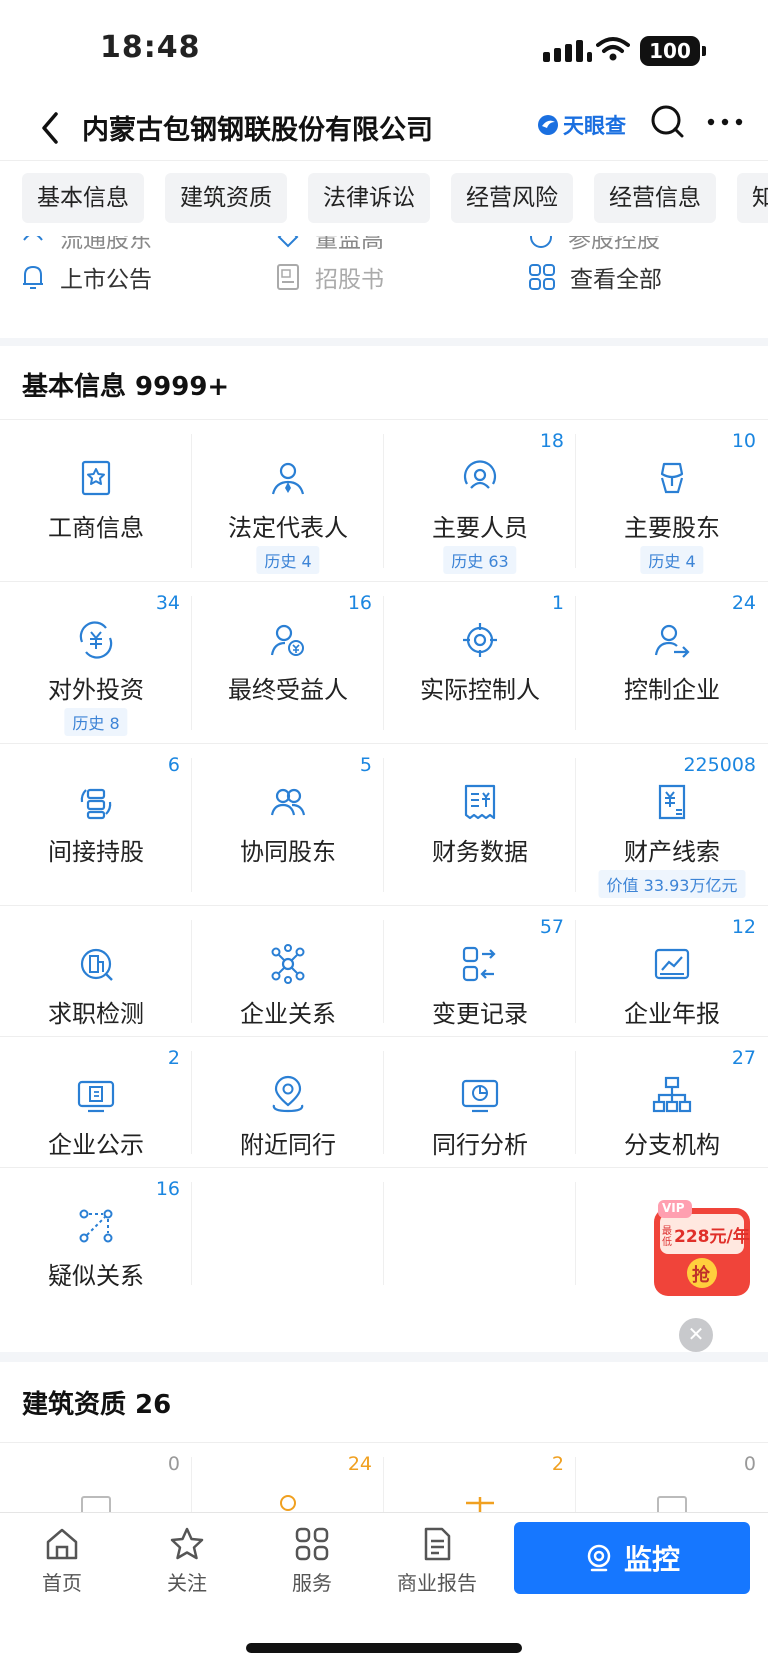  I want to click on info-card-14: 企业关系, so click(288, 971).